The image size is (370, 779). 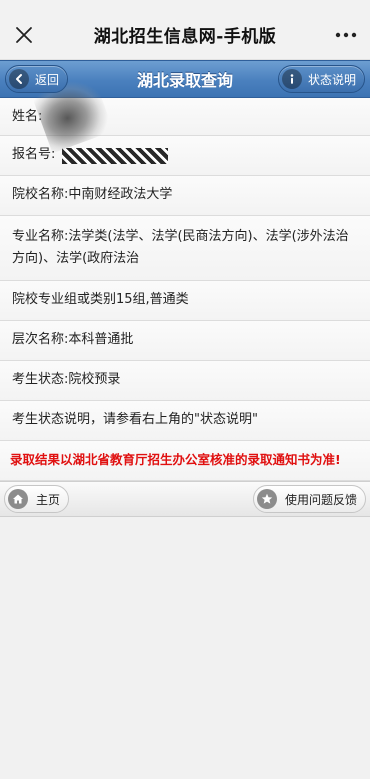 I want to click on row-status-note: 考生状态说明，请参看右上角的"状态说明", so click(x=185, y=421).